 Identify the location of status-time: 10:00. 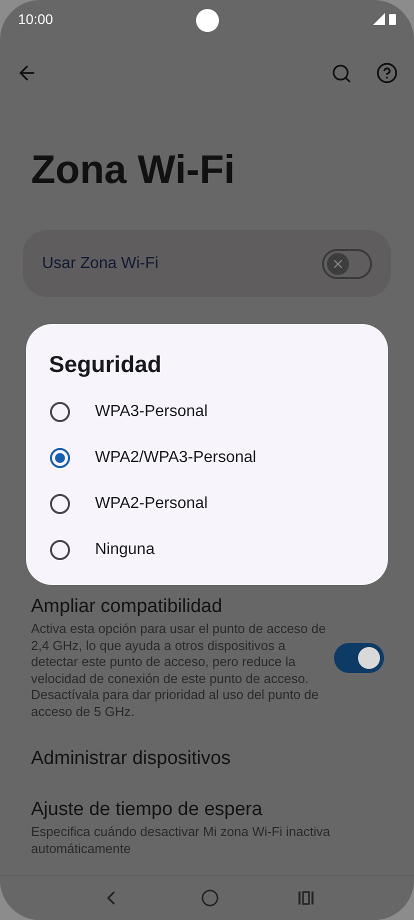
(36, 19).